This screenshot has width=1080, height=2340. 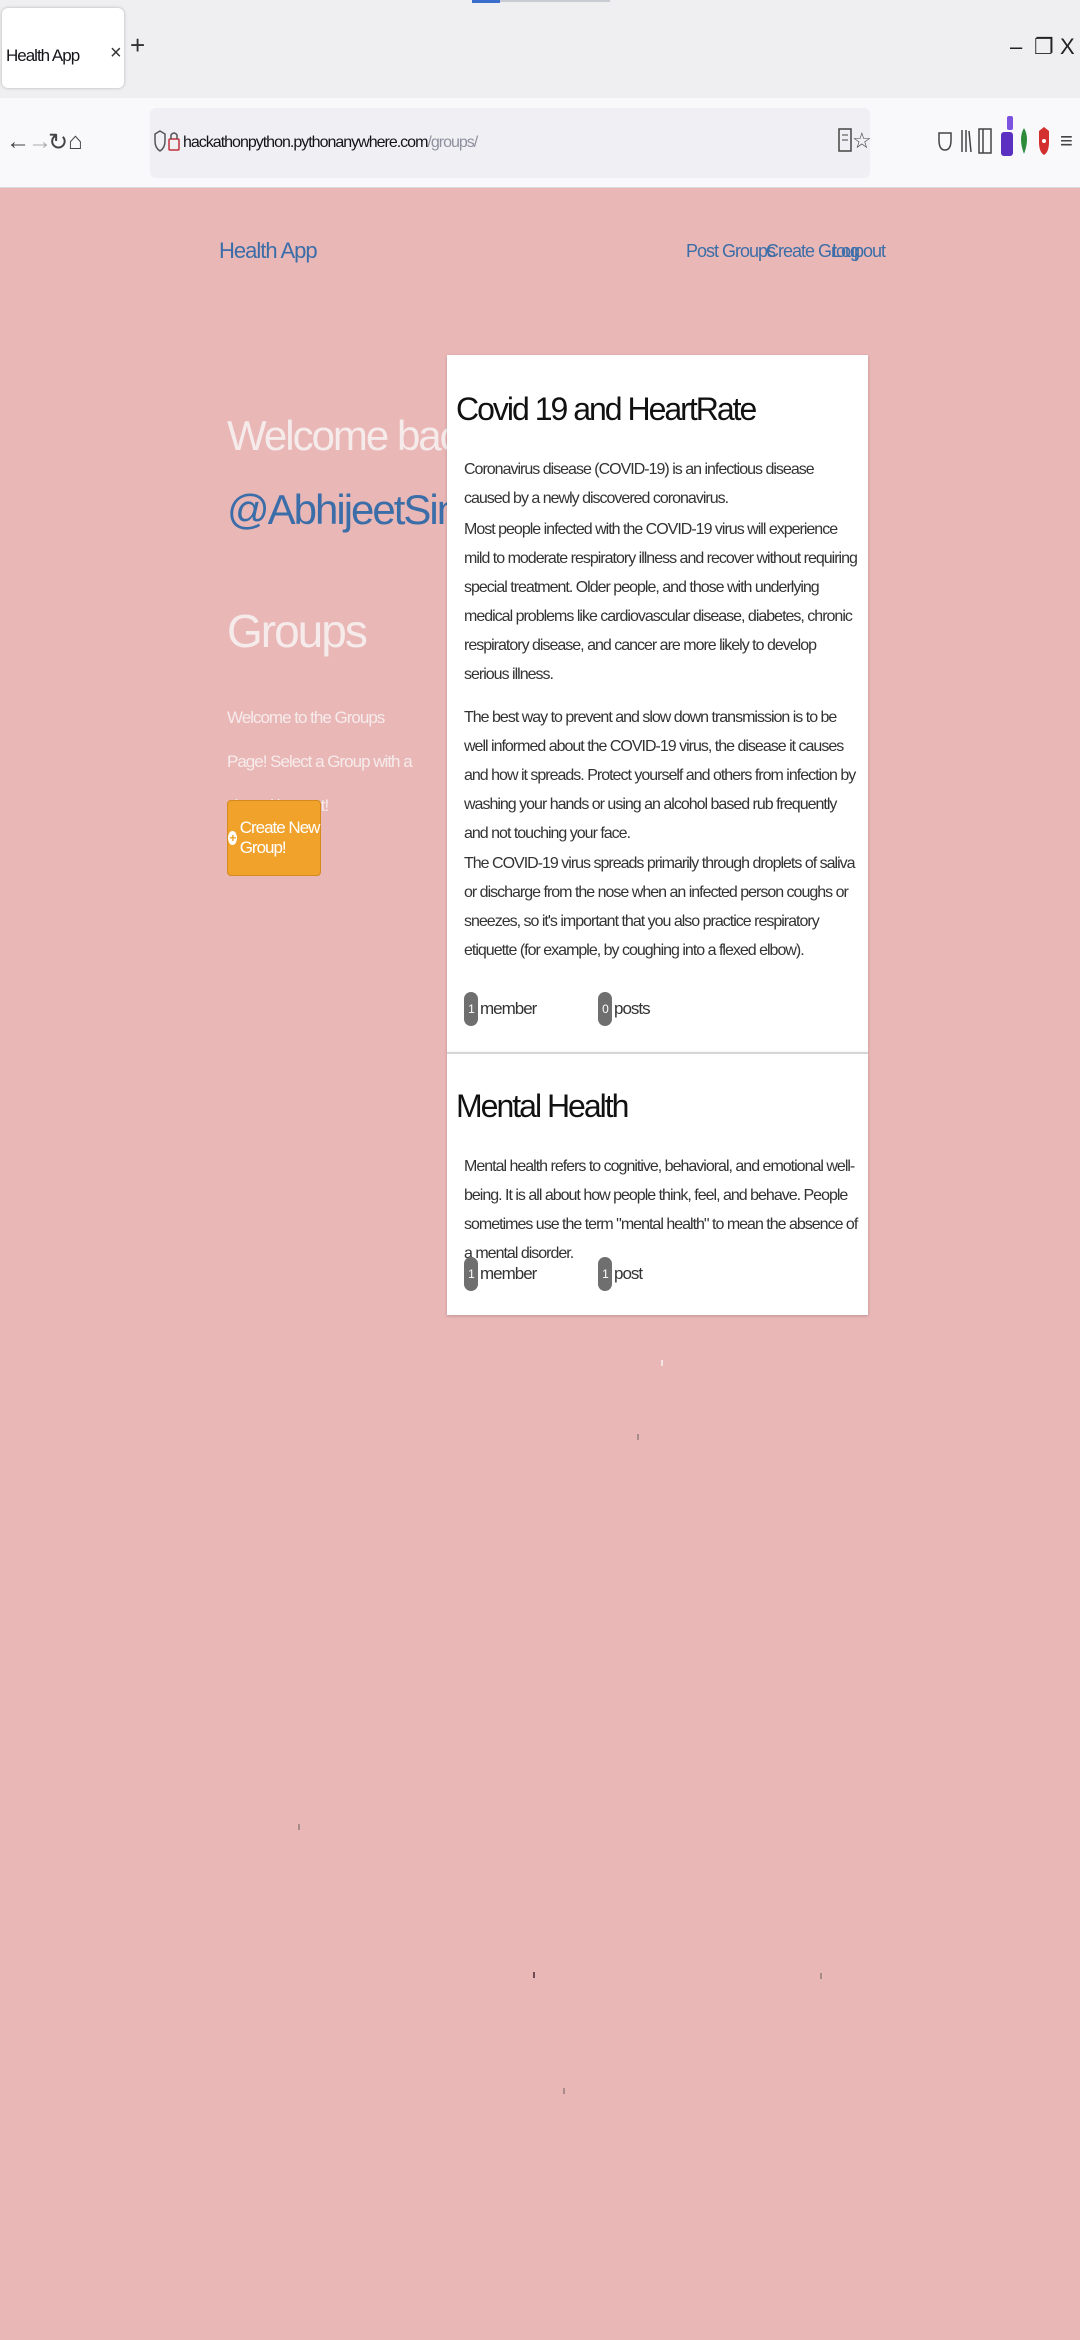 I want to click on browser-tab: Health App ×, so click(x=63, y=48).